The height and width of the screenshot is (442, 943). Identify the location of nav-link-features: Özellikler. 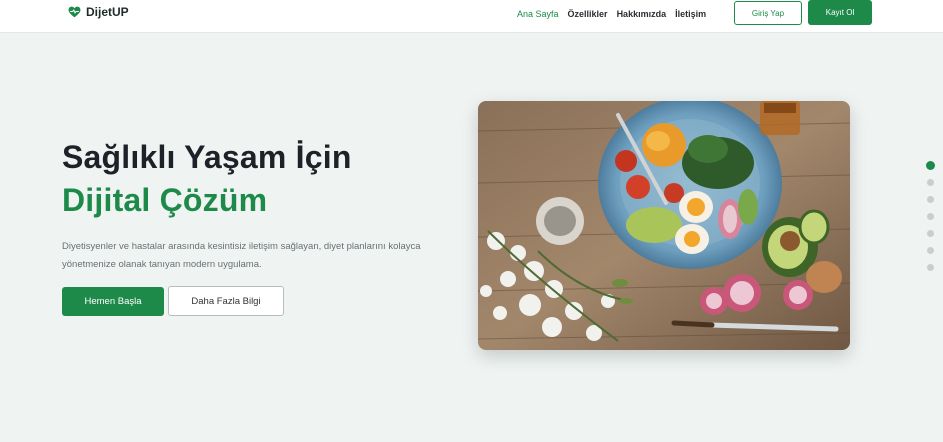
(588, 14).